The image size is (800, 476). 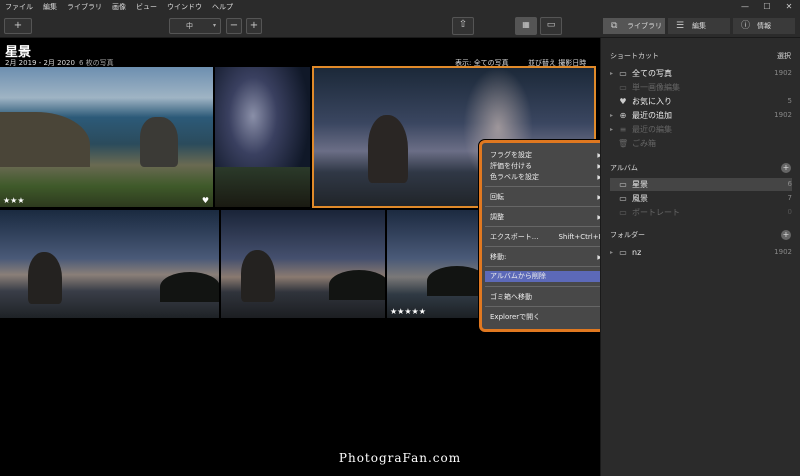 I want to click on select-button: 選択, so click(x=784, y=56).